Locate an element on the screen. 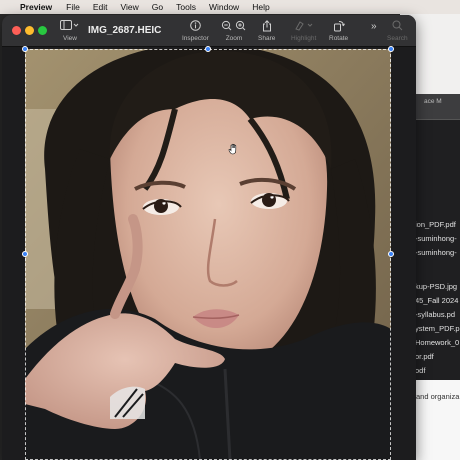 The image size is (460, 460). info-icon is located at coordinates (195, 26).